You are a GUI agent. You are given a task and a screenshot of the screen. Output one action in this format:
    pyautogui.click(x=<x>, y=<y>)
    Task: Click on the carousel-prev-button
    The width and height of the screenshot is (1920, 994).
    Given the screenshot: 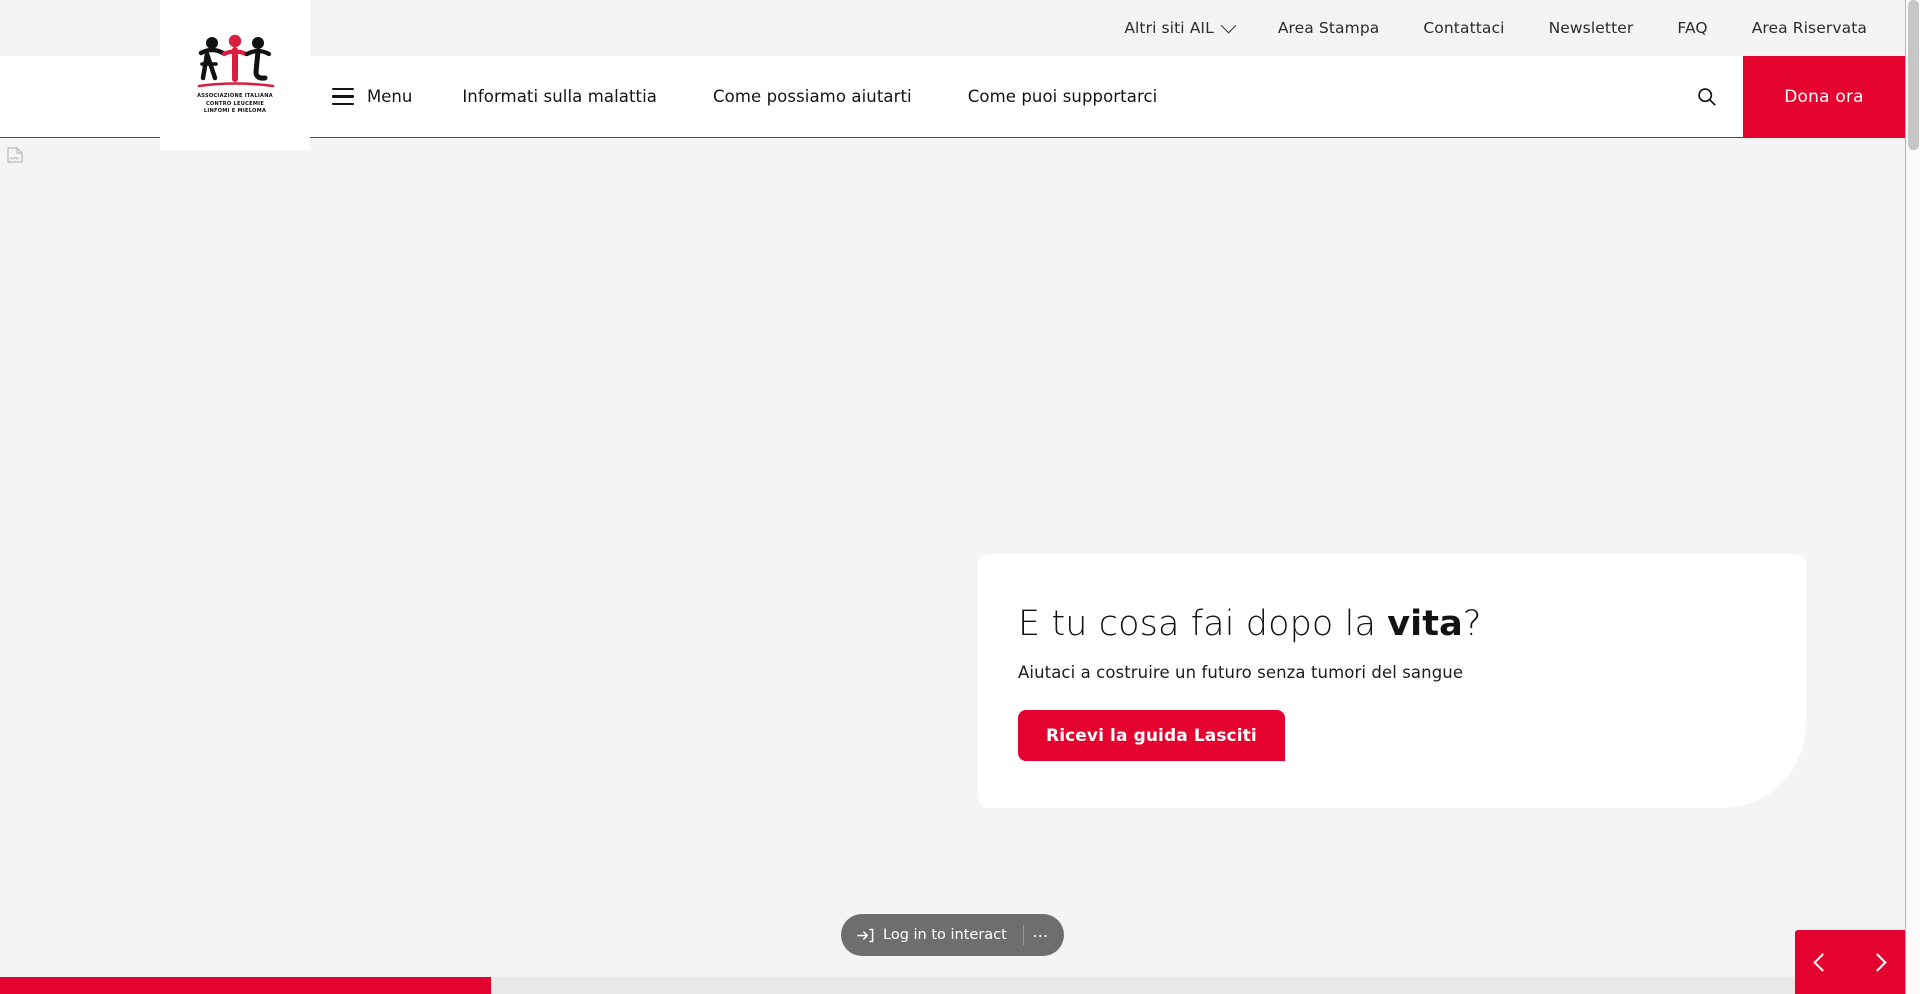 What is the action you would take?
    pyautogui.click(x=1823, y=962)
    